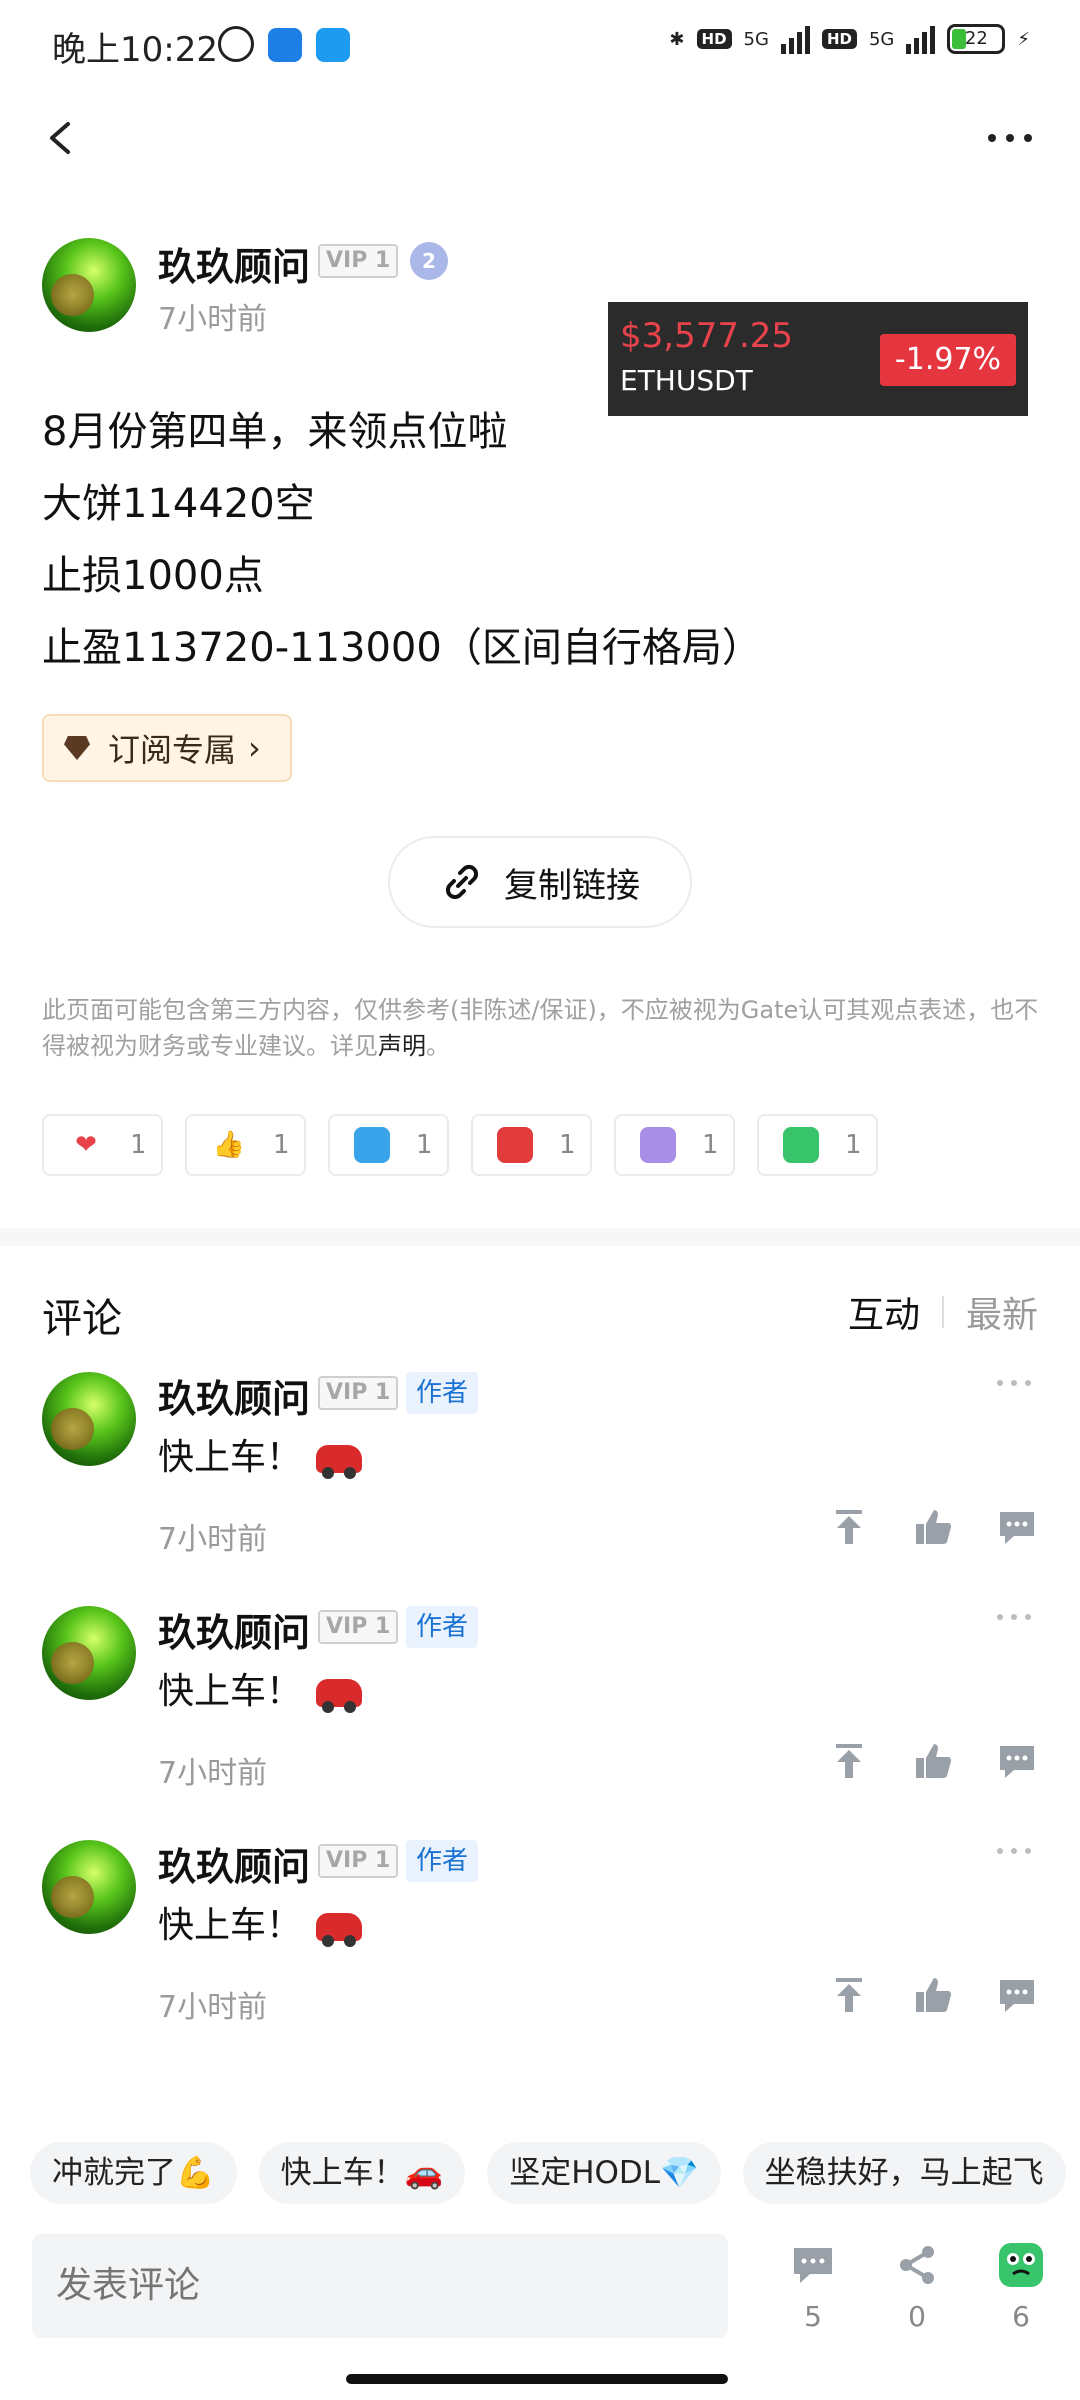 This screenshot has width=1080, height=2400. I want to click on bluetooth-icon: ✱, so click(677, 39).